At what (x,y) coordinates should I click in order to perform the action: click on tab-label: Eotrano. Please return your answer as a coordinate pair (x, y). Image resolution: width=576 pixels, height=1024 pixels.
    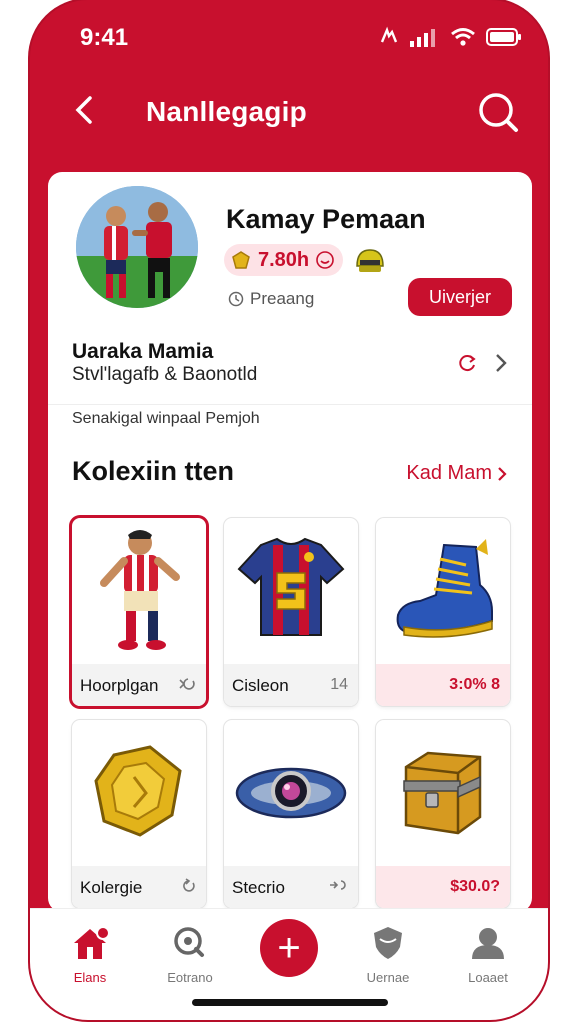
    Looking at the image, I should click on (190, 977).